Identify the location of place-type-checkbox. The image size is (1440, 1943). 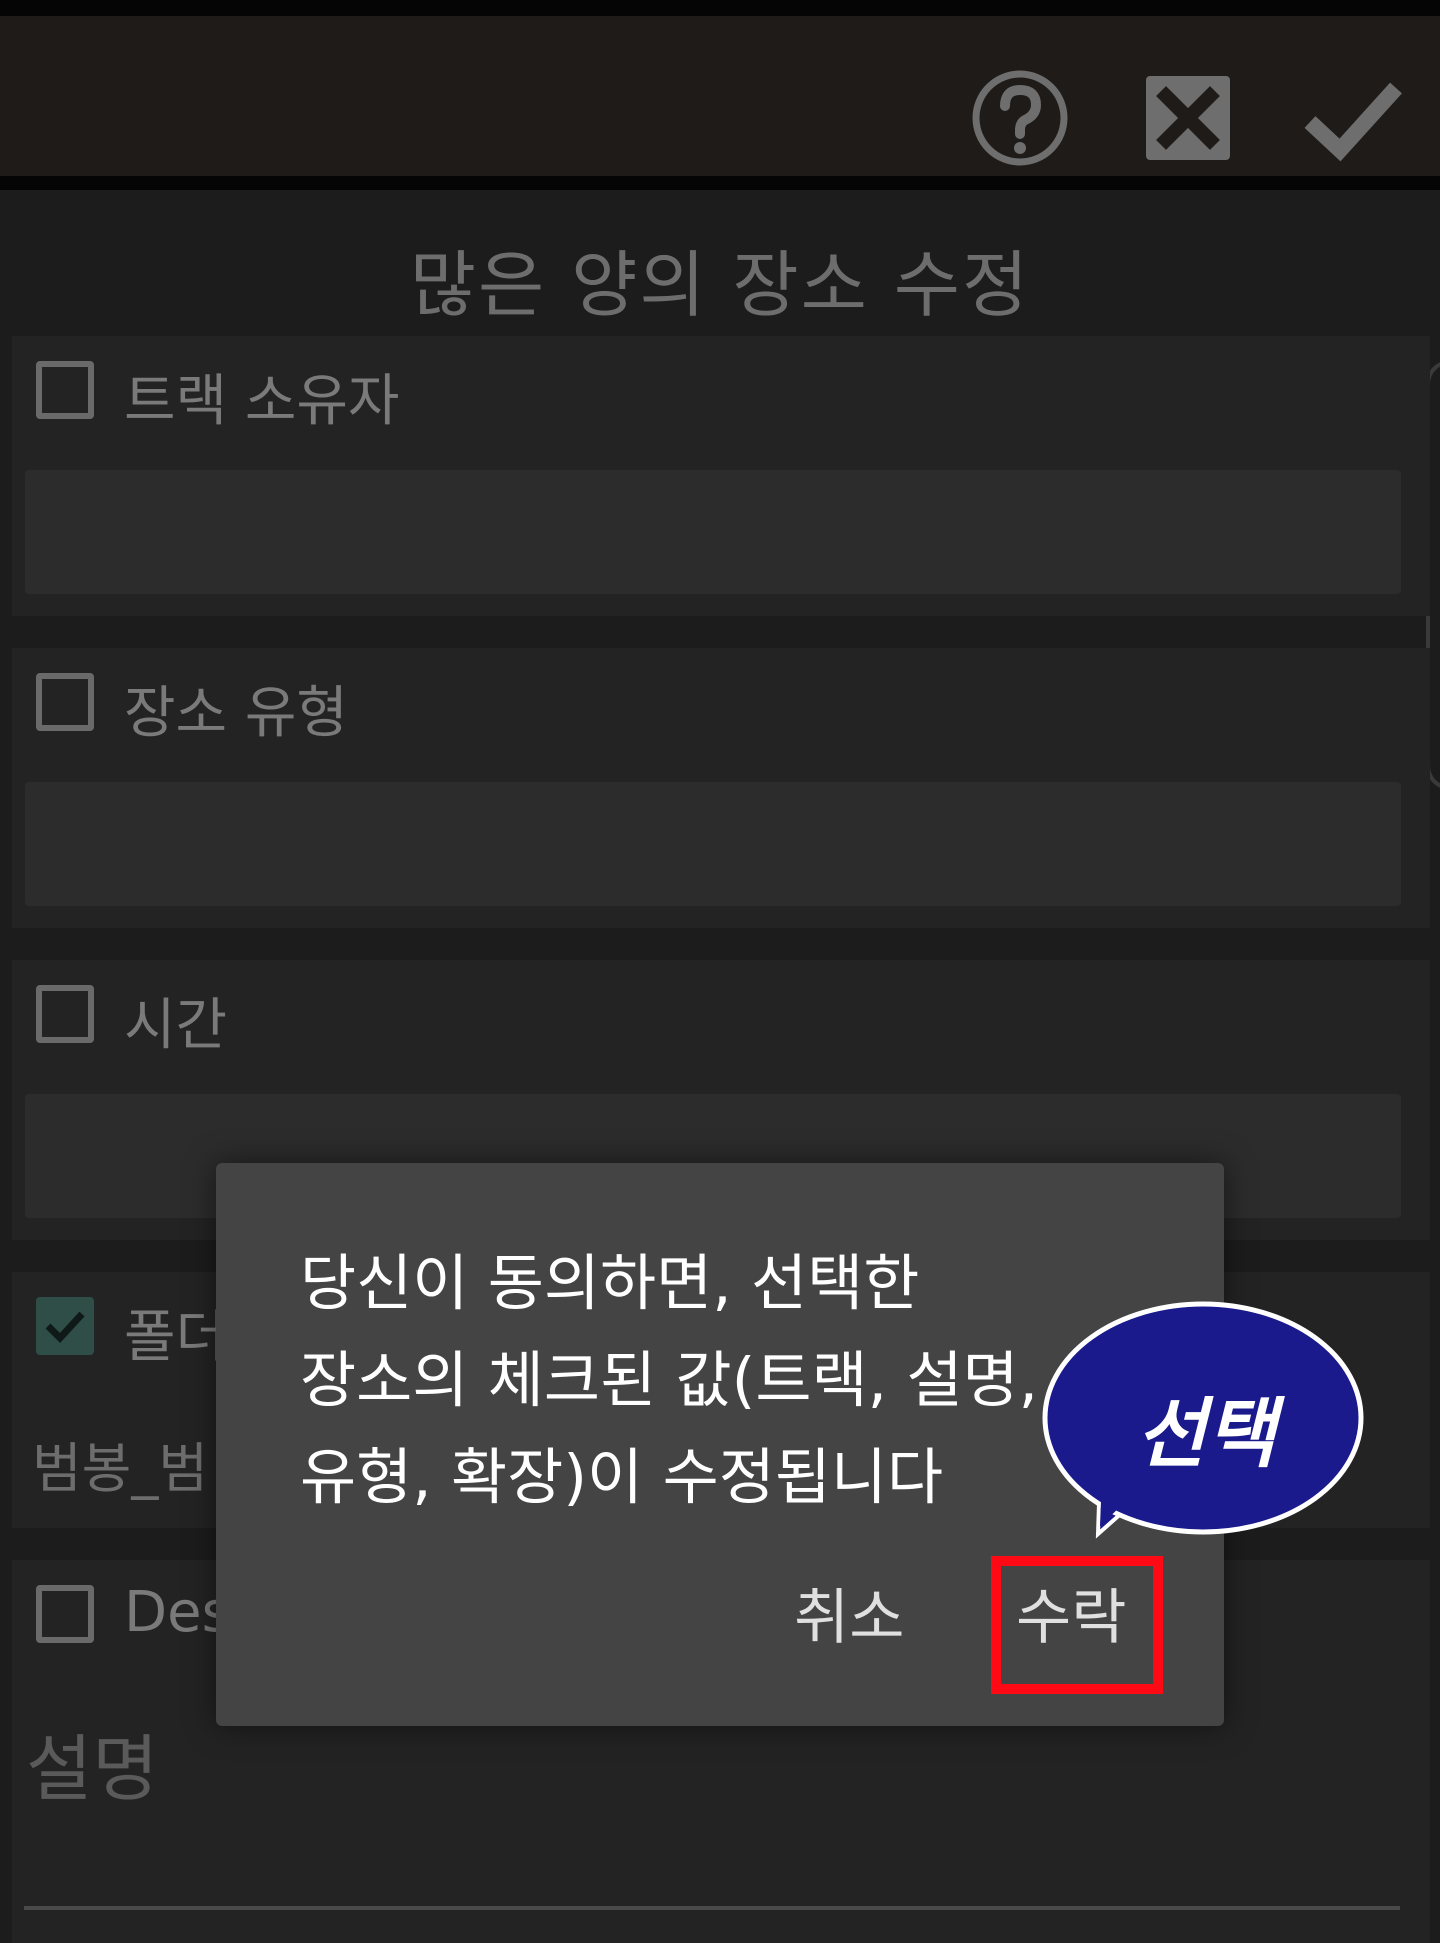
(65, 702).